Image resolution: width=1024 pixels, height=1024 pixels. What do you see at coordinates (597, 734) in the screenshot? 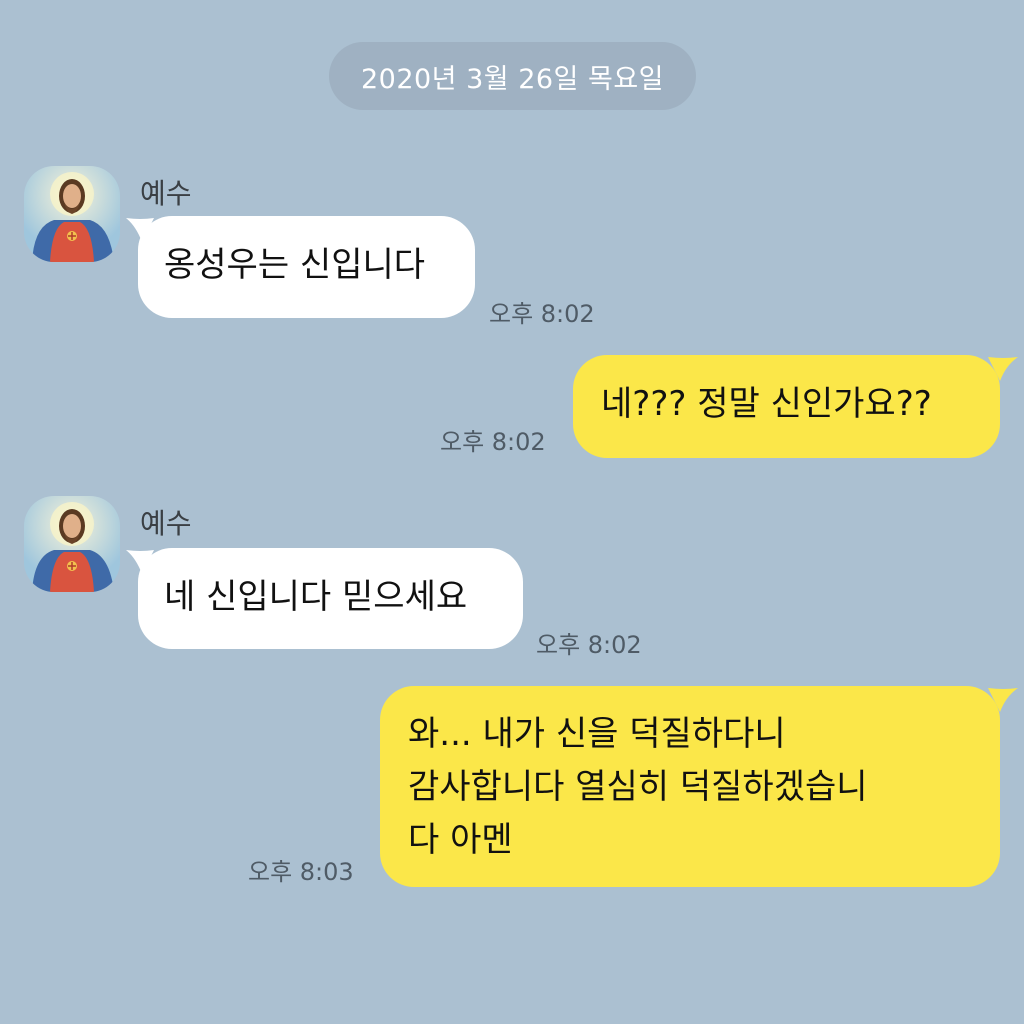
I see `message-text-line: 와... 내가 신을 덕질하다니` at bounding box center [597, 734].